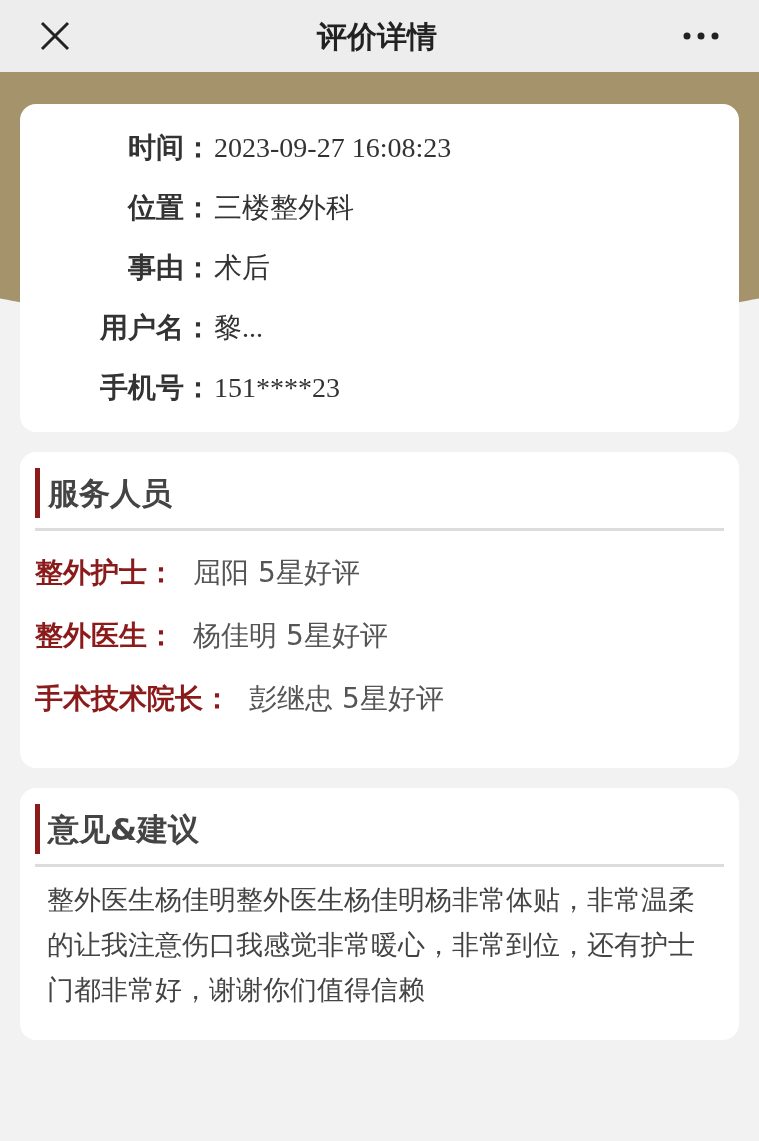 Image resolution: width=759 pixels, height=1141 pixels. I want to click on info-value: 2023-09-27 16:08:23, so click(333, 148).